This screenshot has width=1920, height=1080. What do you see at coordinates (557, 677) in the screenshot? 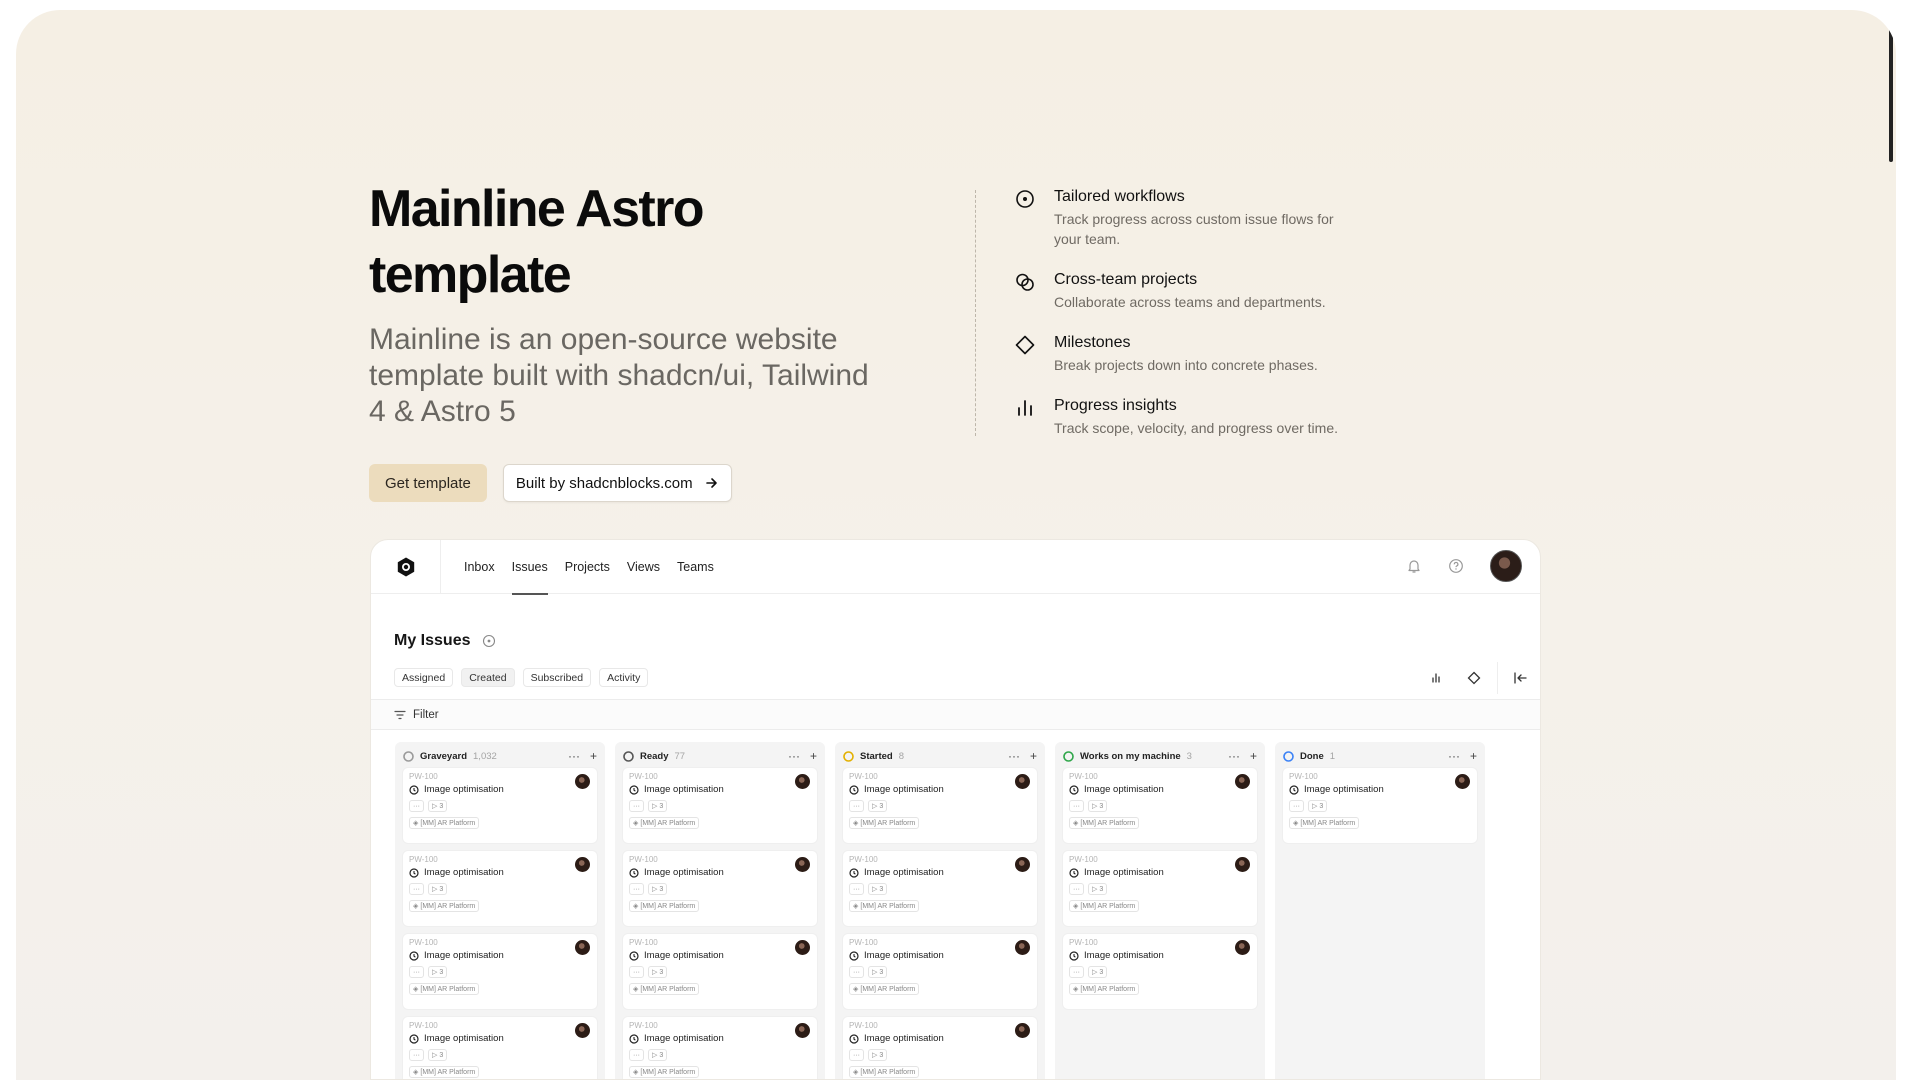
I see `tab-subscribed: Subscribed` at bounding box center [557, 677].